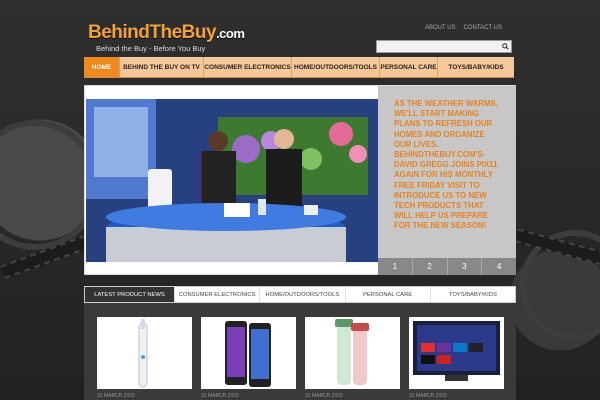  I want to click on nav-home: HOME, so click(102, 67).